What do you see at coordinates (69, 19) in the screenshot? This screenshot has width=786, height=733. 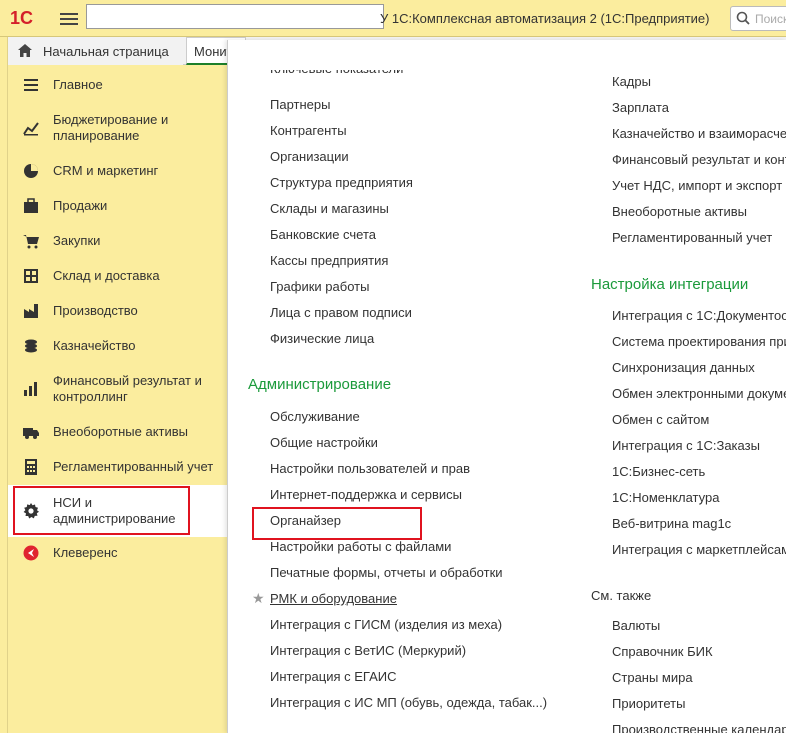 I see `menu-icon` at bounding box center [69, 19].